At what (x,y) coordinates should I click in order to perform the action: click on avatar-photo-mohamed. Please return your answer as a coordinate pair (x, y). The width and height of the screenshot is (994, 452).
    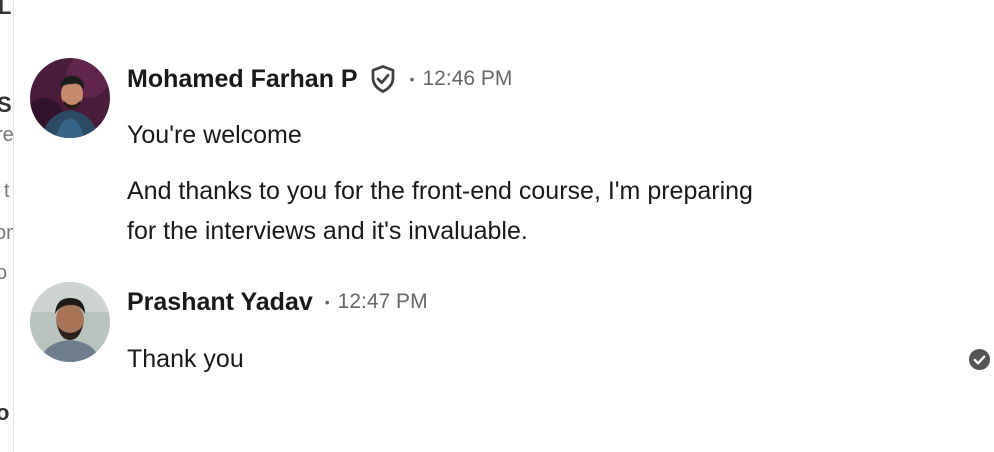
    Looking at the image, I should click on (70, 98).